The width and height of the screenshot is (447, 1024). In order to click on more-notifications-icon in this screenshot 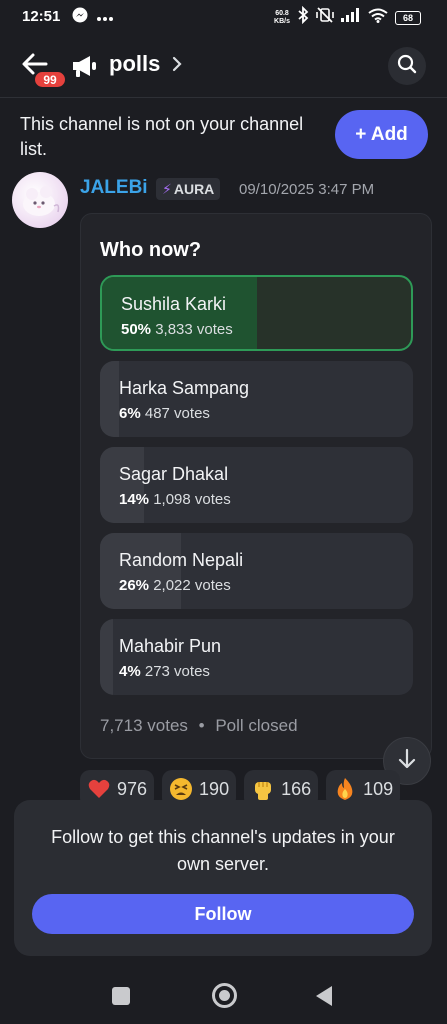, I will do `click(105, 18)`.